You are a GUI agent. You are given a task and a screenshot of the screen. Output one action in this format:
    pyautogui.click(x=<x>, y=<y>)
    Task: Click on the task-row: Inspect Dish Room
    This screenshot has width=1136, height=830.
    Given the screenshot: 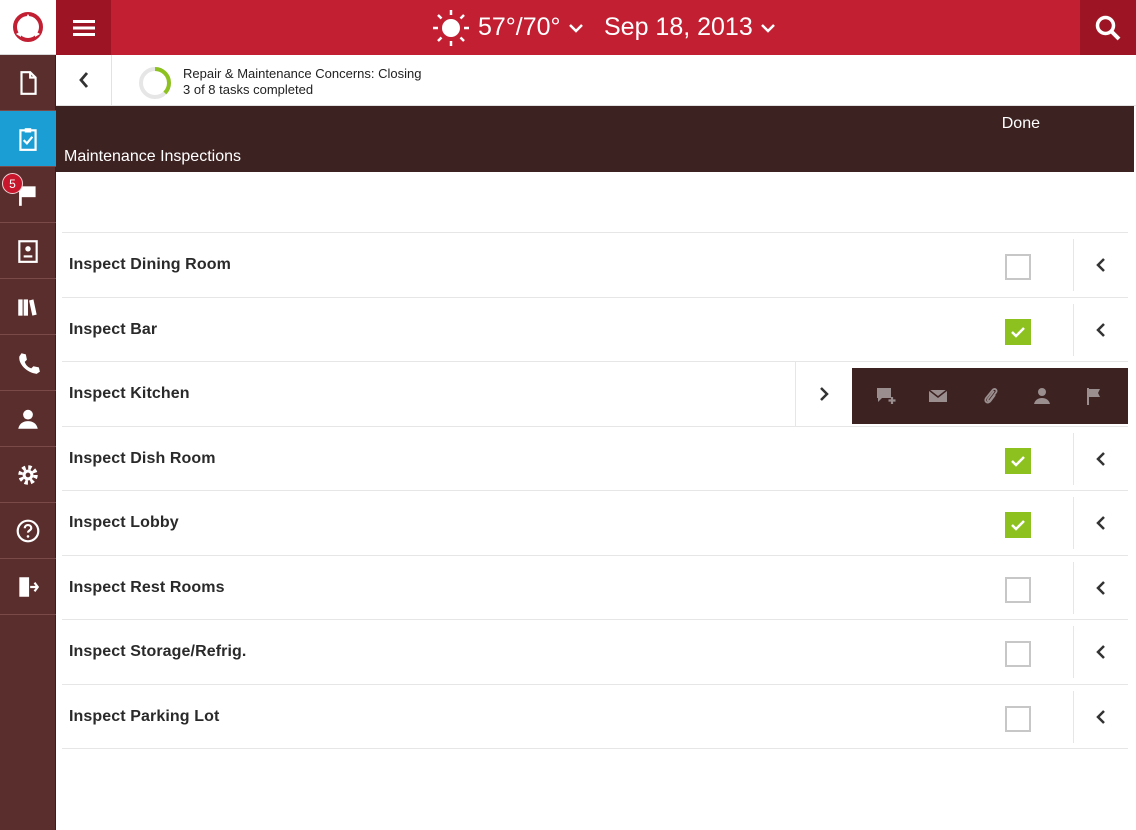 What is the action you would take?
    pyautogui.click(x=595, y=459)
    